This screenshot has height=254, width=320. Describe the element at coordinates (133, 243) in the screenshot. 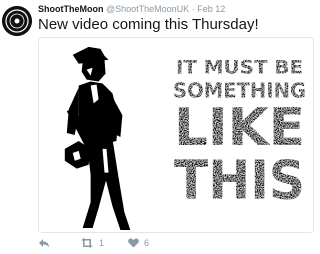

I see `heart-icon` at that location.